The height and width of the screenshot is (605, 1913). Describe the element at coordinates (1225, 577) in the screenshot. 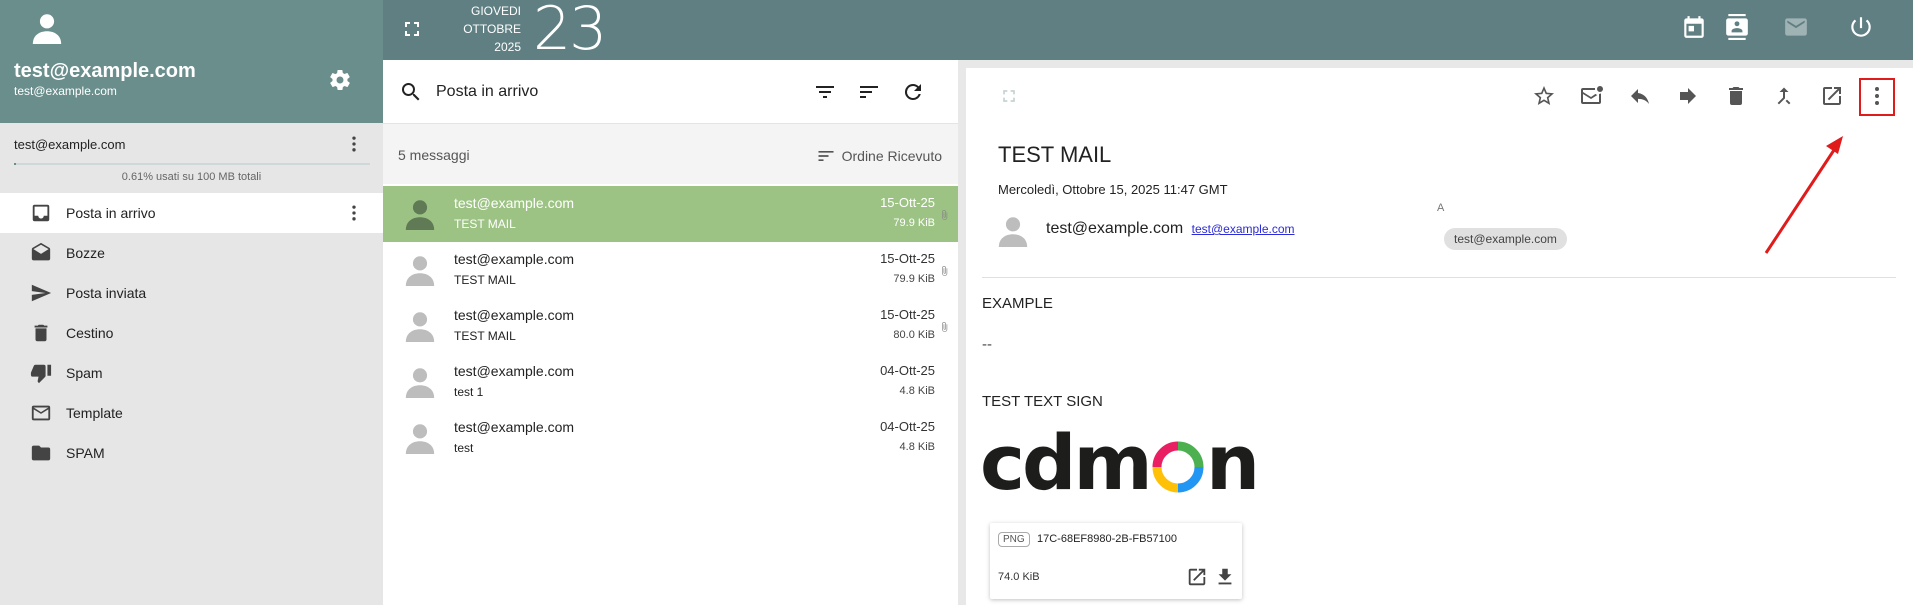

I see `download-icon` at that location.